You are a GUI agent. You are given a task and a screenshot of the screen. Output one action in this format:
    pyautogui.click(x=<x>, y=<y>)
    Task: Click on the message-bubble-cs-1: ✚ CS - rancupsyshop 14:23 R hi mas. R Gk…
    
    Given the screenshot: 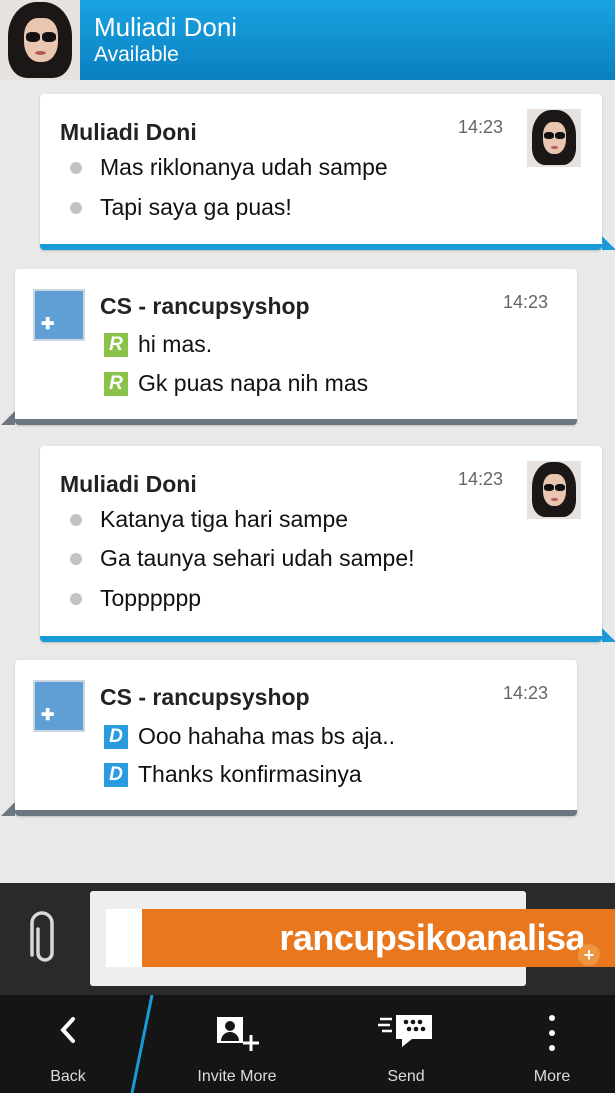 What is the action you would take?
    pyautogui.click(x=289, y=347)
    